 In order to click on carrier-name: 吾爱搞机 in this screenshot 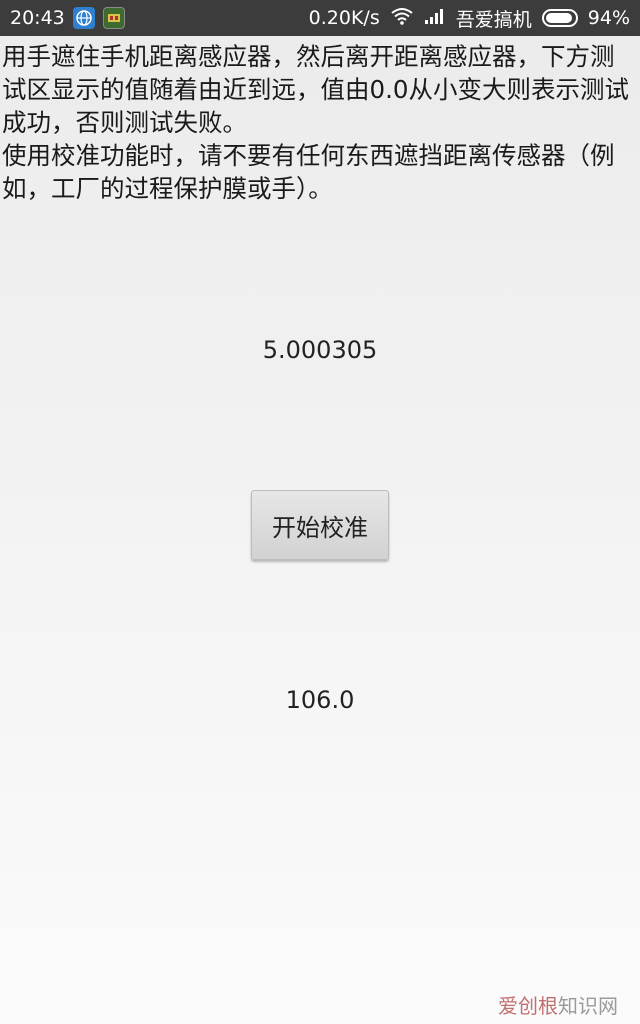, I will do `click(493, 19)`.